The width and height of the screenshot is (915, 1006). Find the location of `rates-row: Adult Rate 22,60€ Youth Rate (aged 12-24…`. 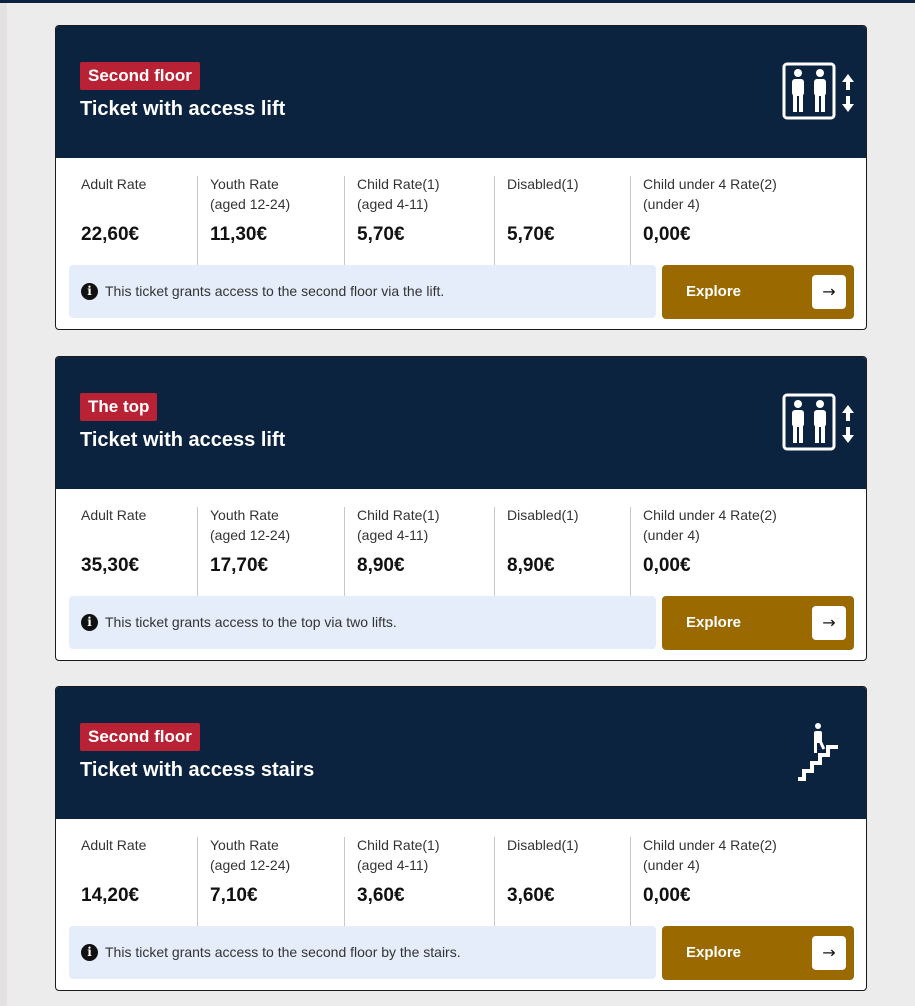

rates-row: Adult Rate 22,60€ Youth Rate (aged 12-24… is located at coordinates (461, 221).